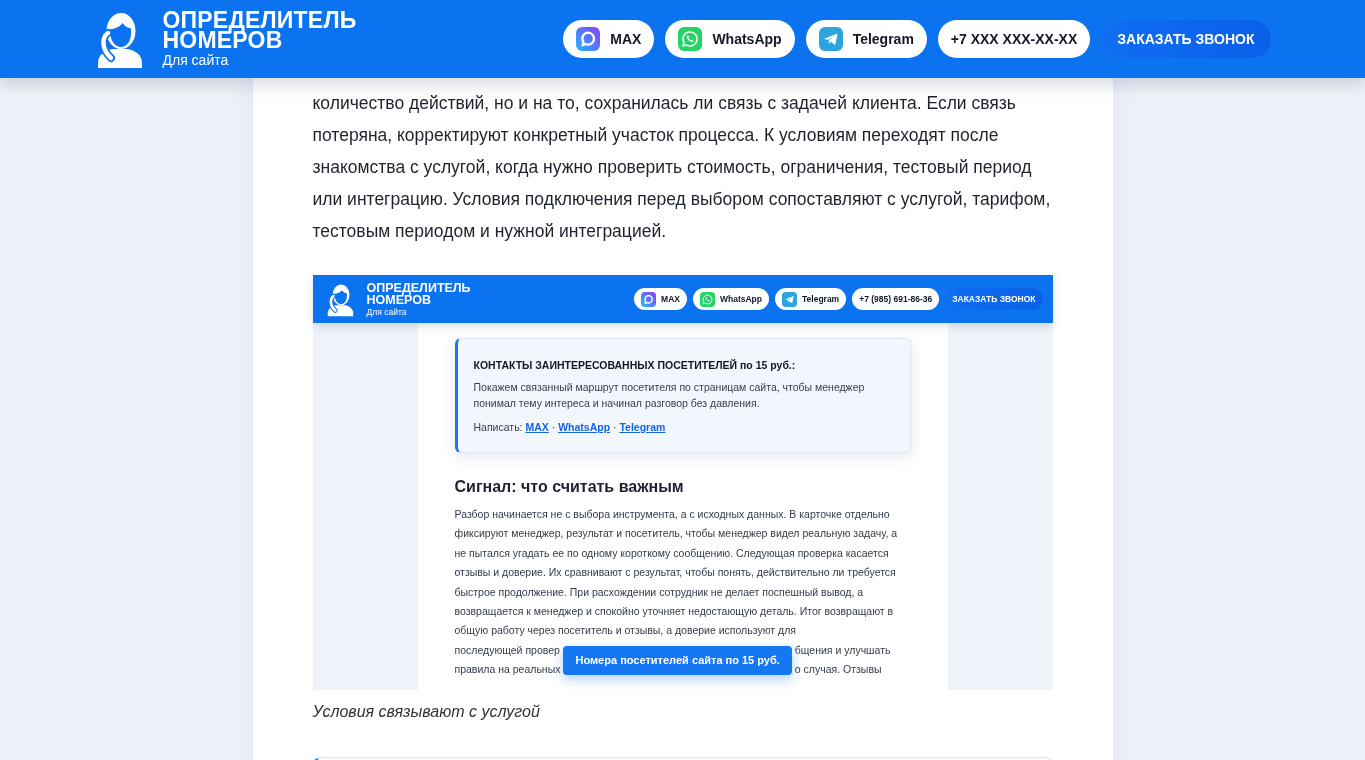 Image resolution: width=1365 pixels, height=760 pixels. Describe the element at coordinates (896, 299) in the screenshot. I see `phone-button: +7 (985) 691-86-36` at that location.